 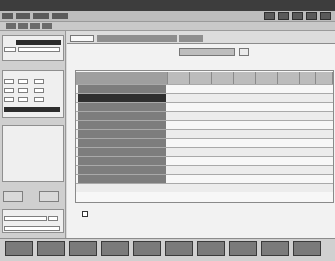 What do you see at coordinates (122, 98) in the screenshot?
I see `selected-table-name-cell` at bounding box center [122, 98].